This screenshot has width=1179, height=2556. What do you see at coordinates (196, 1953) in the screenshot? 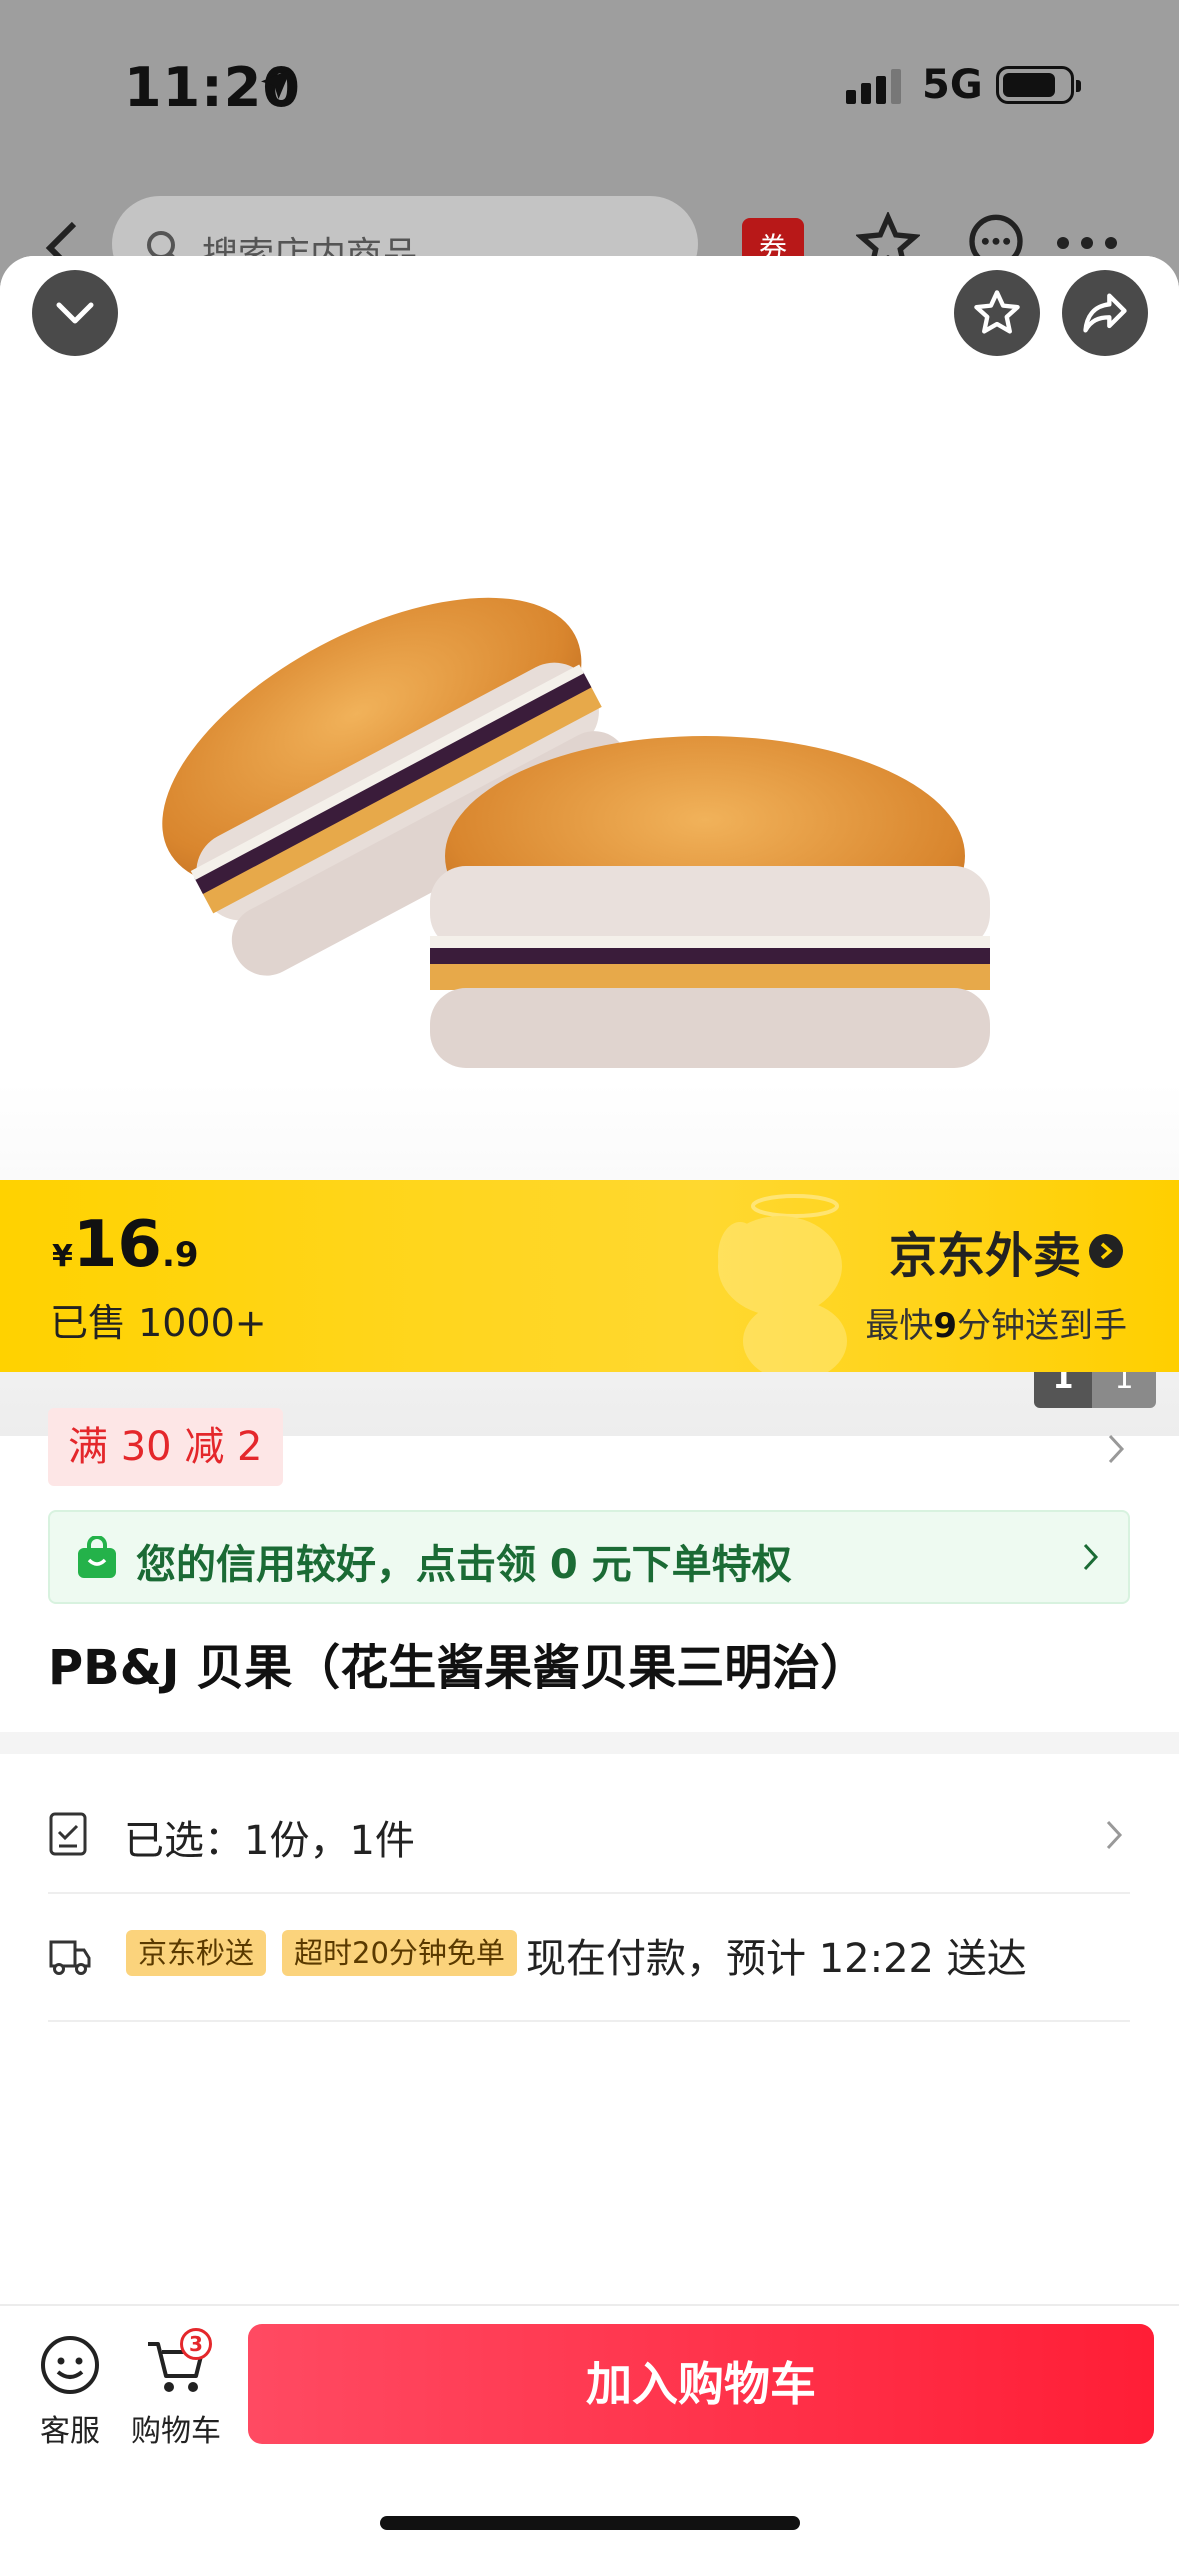
I see `jd-express-tag: 京东秒送` at bounding box center [196, 1953].